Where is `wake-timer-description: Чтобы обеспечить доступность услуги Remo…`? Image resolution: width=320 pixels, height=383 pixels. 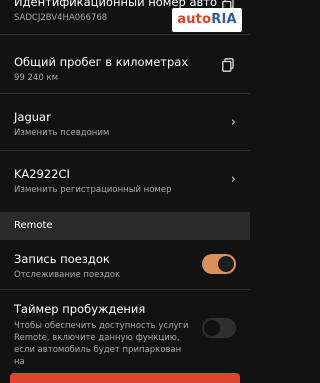 wake-timer-description: Чтобы обеспечить доступность услуги Remo… is located at coordinates (101, 344).